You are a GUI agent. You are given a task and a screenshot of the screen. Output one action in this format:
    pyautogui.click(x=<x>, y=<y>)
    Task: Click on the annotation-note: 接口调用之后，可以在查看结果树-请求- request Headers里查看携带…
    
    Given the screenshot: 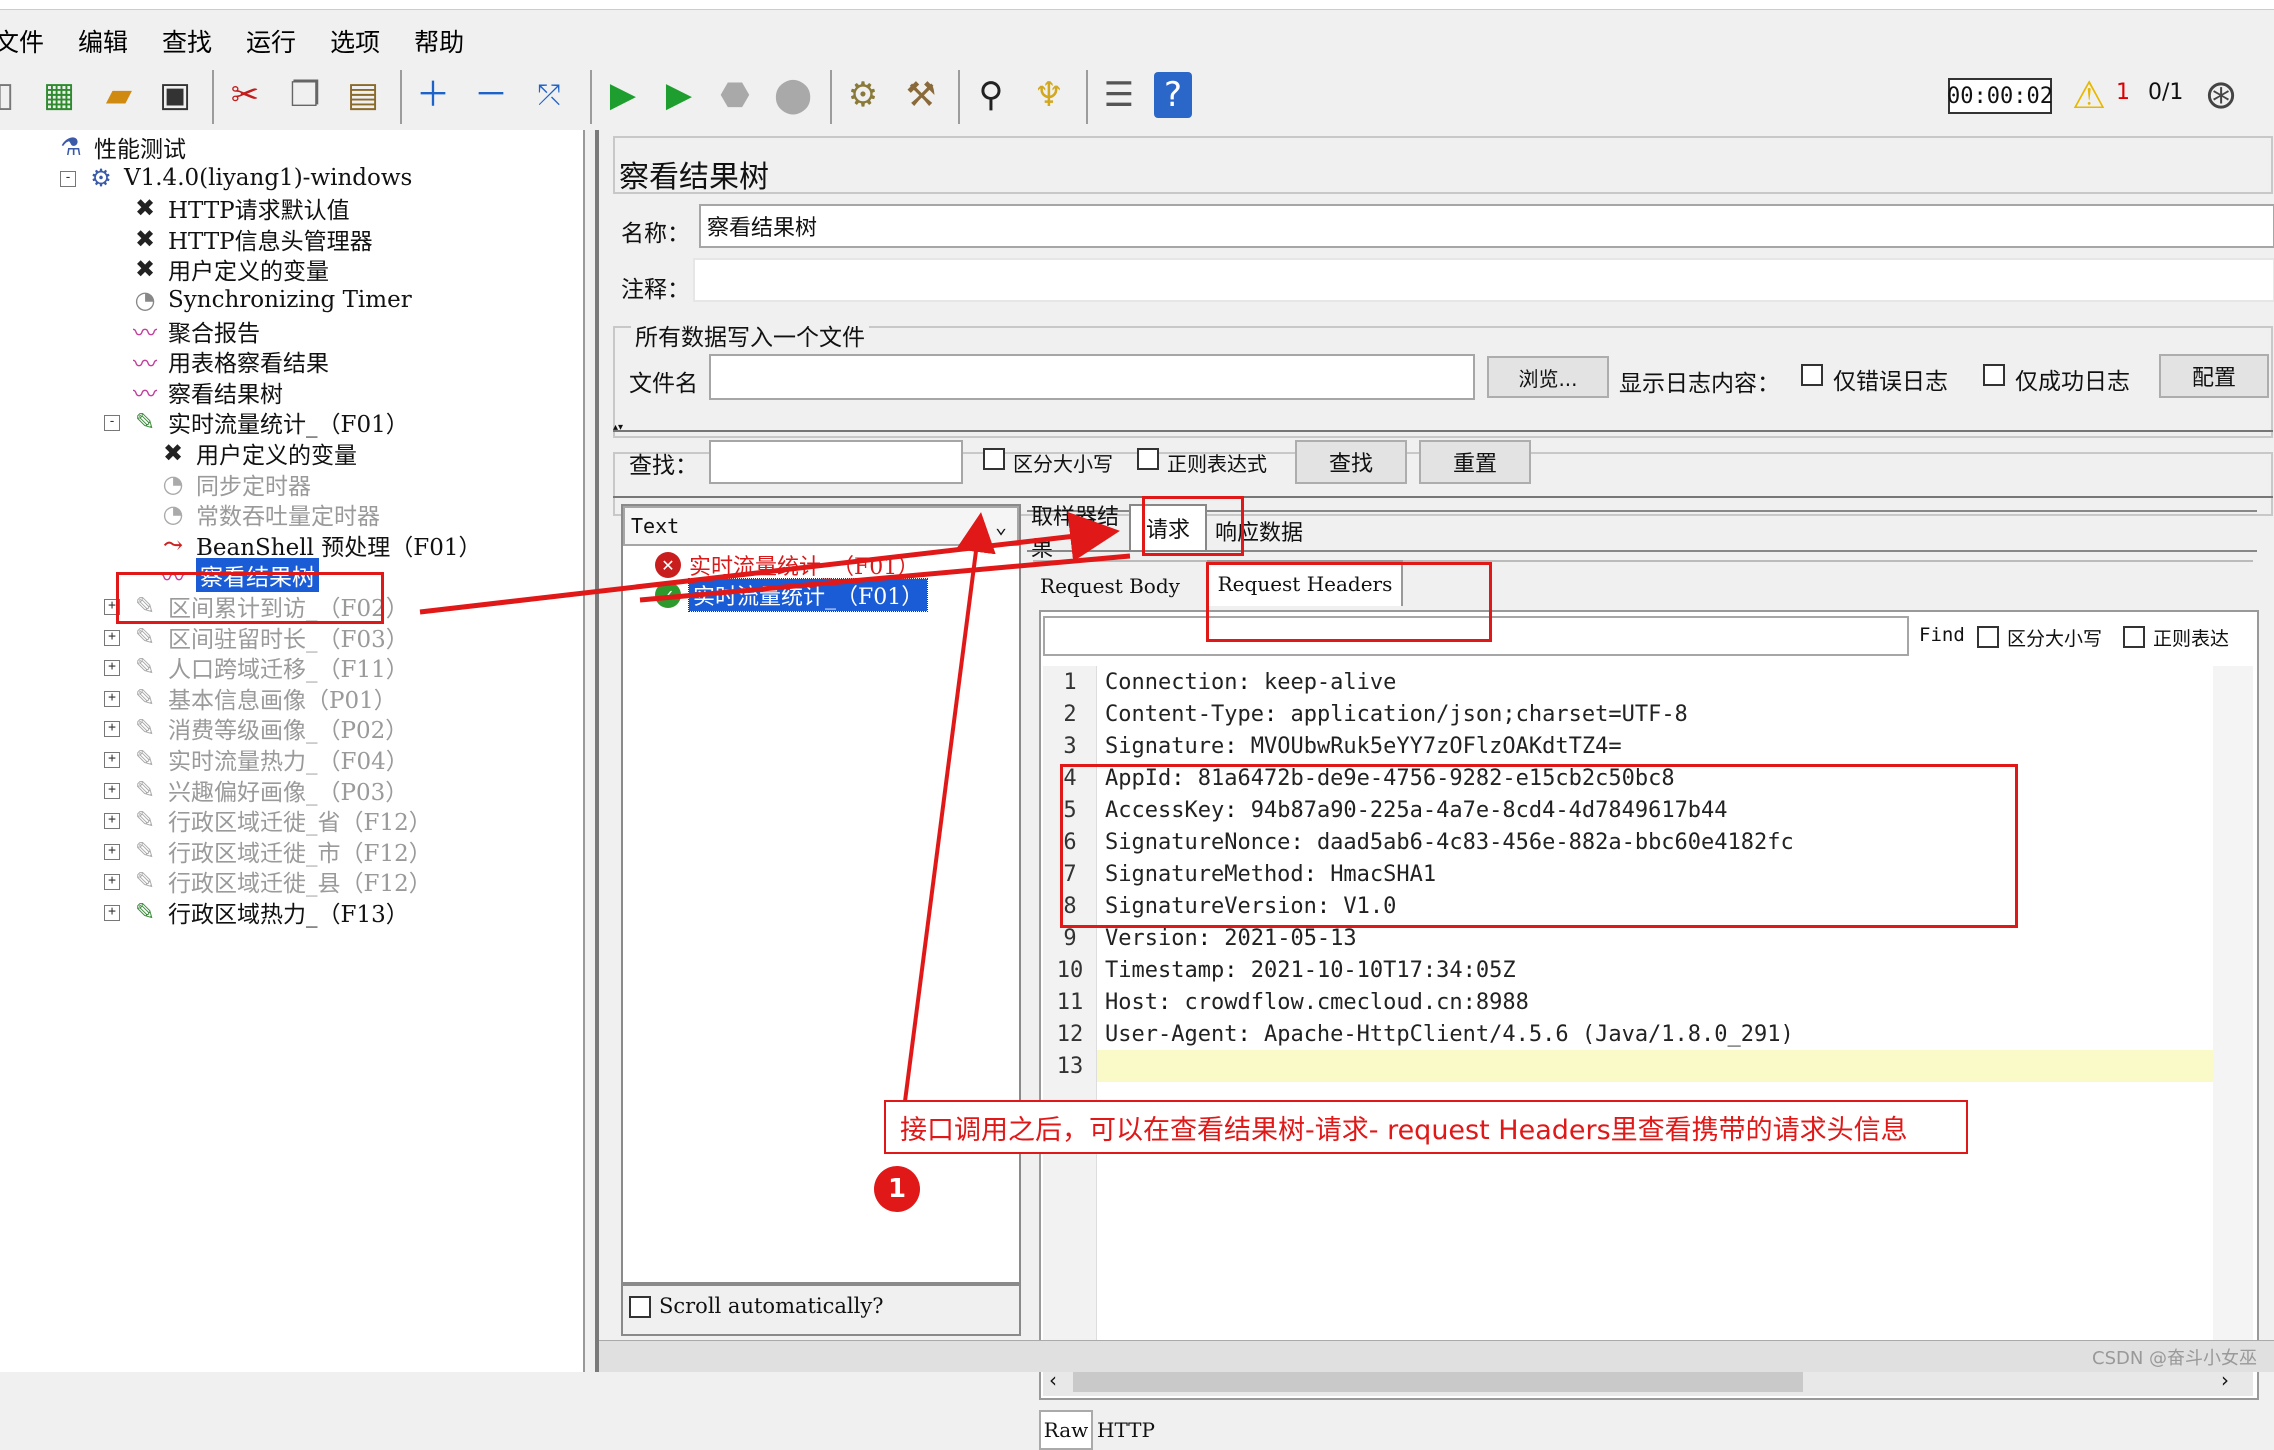 What is the action you would take?
    pyautogui.click(x=1426, y=1127)
    